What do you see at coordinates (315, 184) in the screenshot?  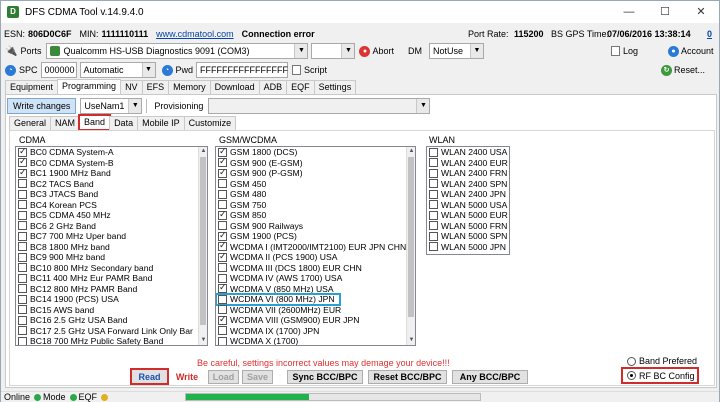 I see `gsm-band-item: GSM 450` at bounding box center [315, 184].